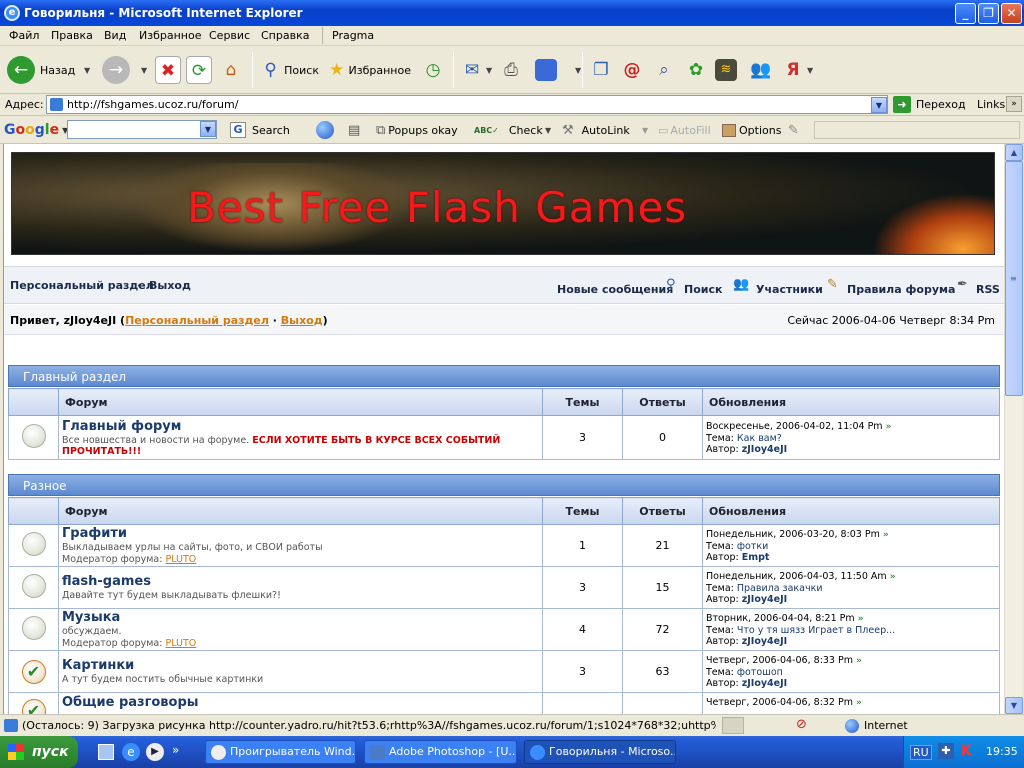 The image size is (1024, 768). What do you see at coordinates (170, 285) in the screenshot?
I see `nav-logout-link: Выход` at bounding box center [170, 285].